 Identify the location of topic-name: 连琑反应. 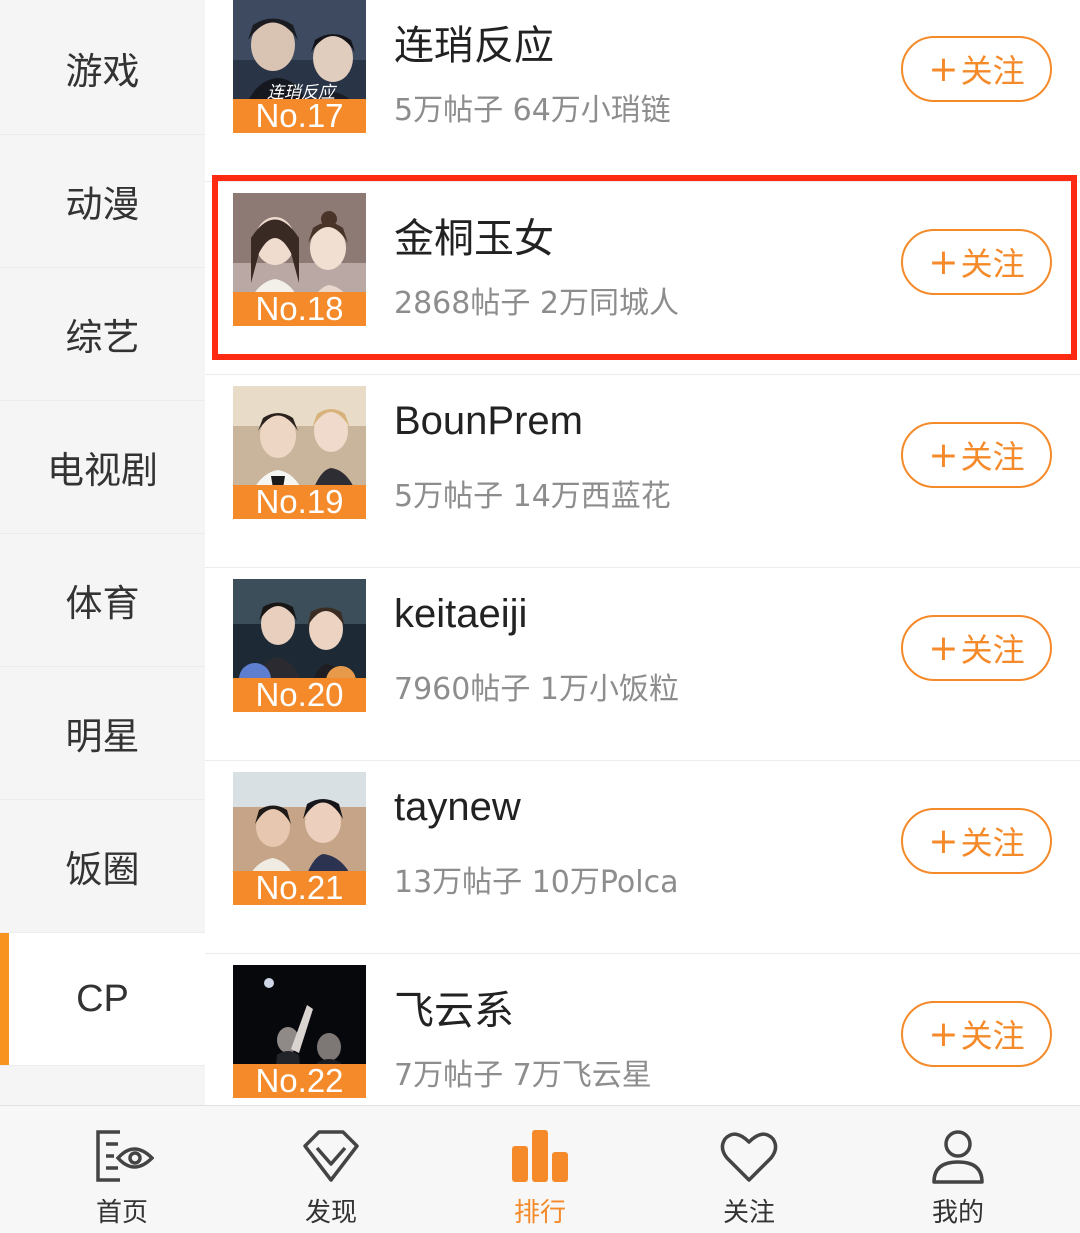
(474, 42).